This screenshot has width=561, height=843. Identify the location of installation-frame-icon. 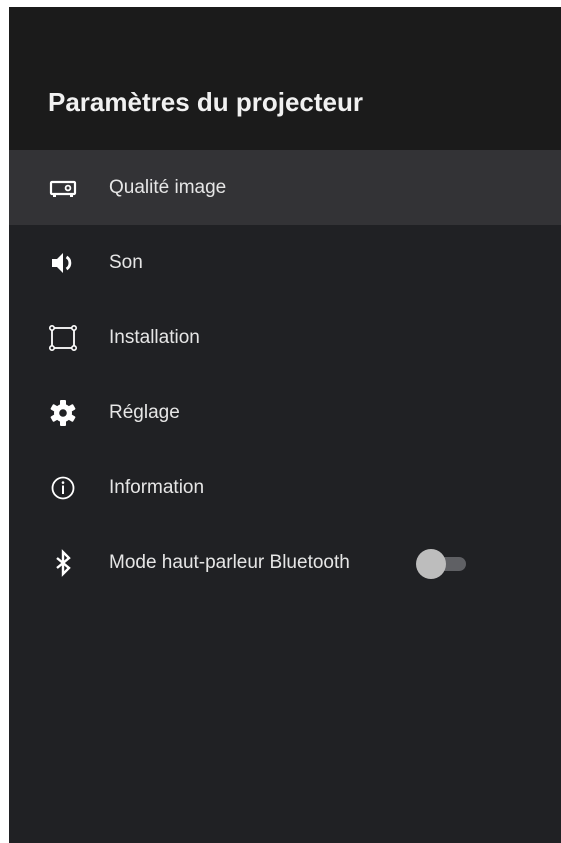
(63, 338).